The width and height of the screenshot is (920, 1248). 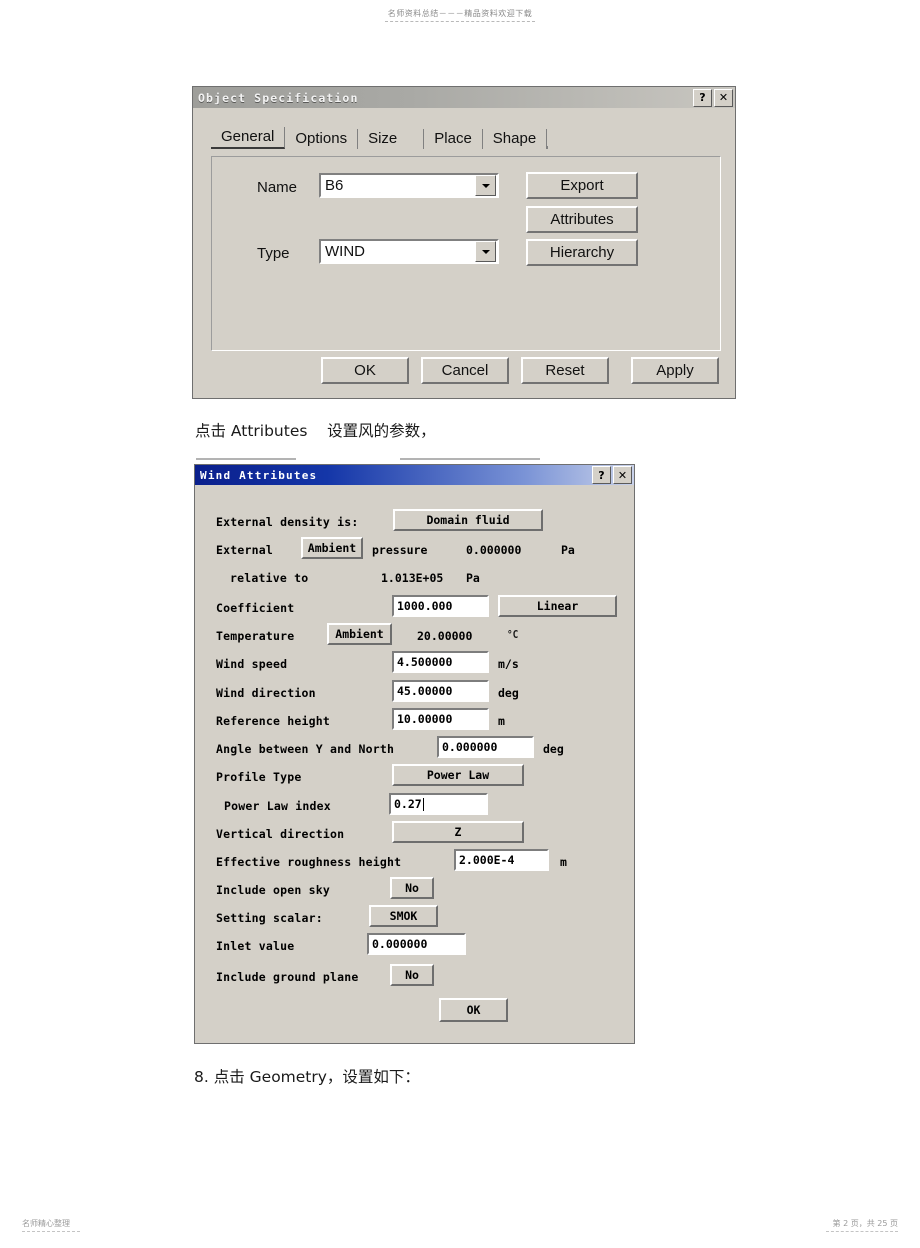 I want to click on reference-height-value: 10.00000, so click(x=425, y=719).